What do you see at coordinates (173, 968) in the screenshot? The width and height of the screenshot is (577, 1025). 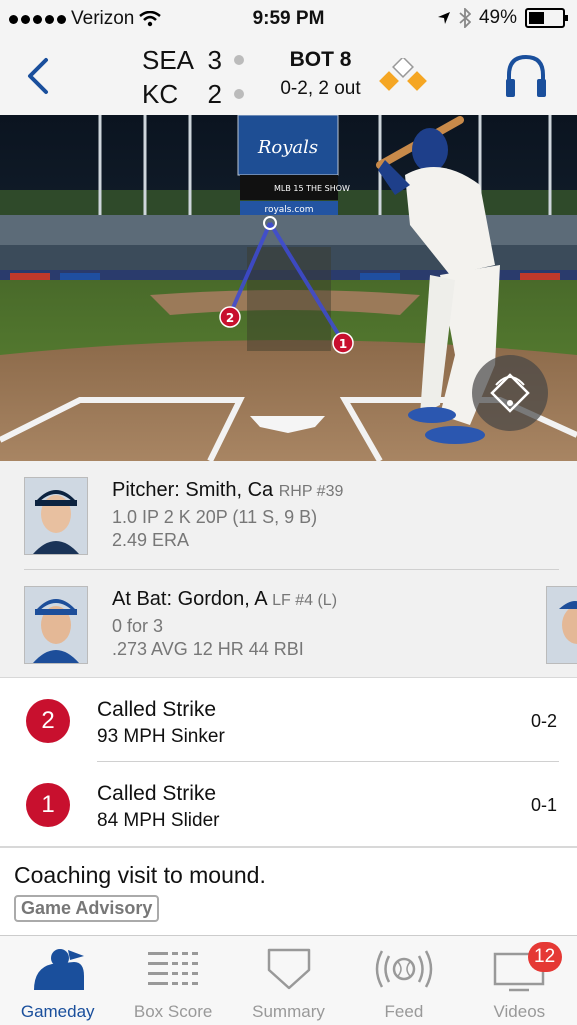 I see `box-score-icon` at bounding box center [173, 968].